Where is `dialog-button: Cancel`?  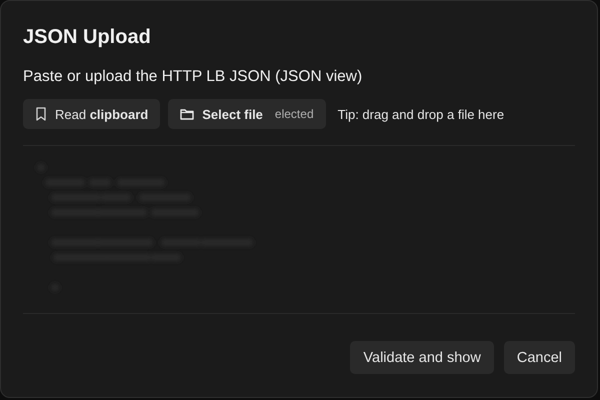 dialog-button: Cancel is located at coordinates (539, 357).